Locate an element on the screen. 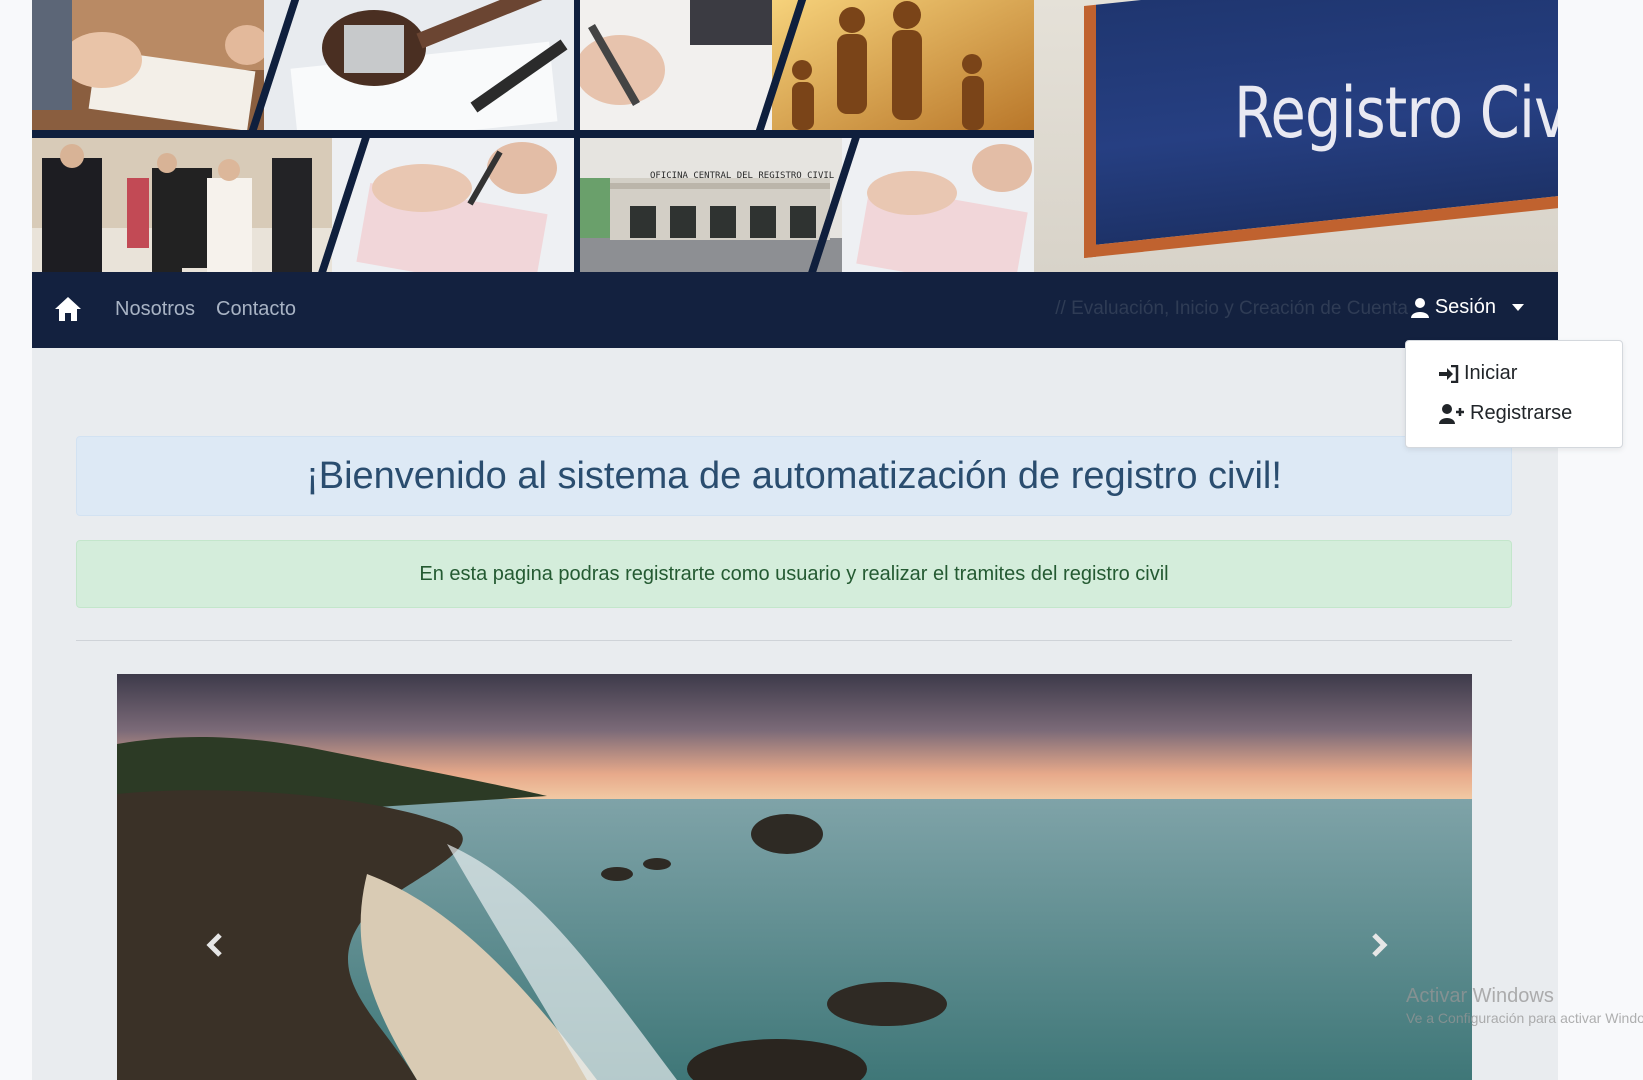  nav-link-nosotros: Nosotros is located at coordinates (155, 309).